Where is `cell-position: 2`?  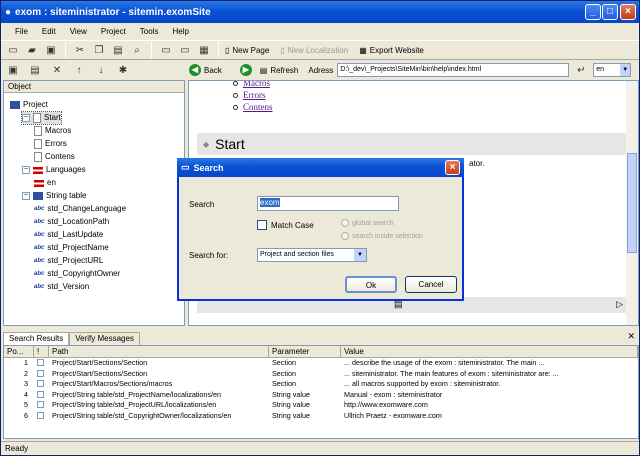 cell-position: 2 is located at coordinates (26, 373).